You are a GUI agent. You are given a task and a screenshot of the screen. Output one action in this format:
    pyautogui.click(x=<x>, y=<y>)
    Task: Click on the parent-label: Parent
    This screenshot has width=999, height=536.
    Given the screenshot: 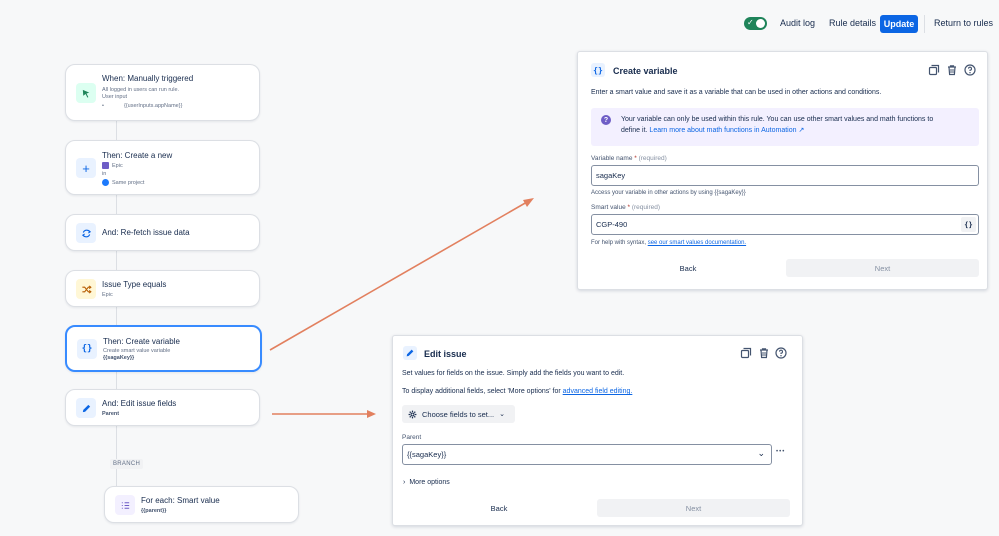 What is the action you would take?
    pyautogui.click(x=412, y=437)
    